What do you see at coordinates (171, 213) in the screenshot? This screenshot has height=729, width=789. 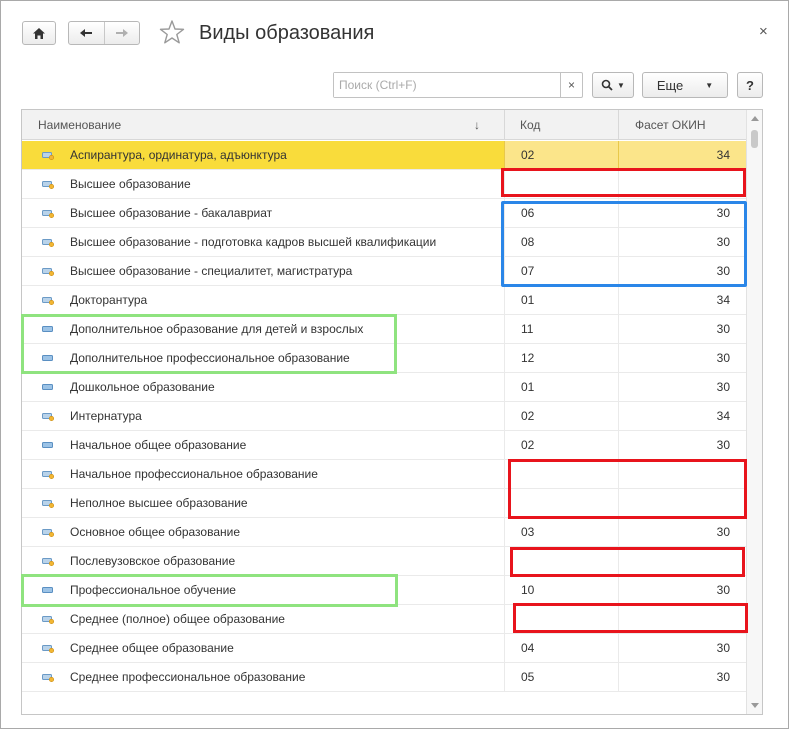 I see `cell-name: Высшее образование - бакалавриат` at bounding box center [171, 213].